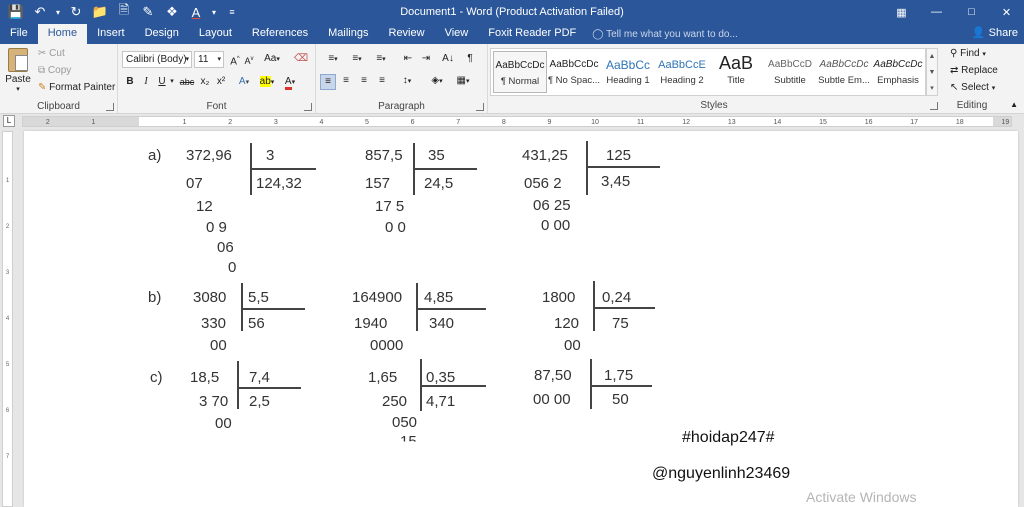  I want to click on style-subtitle: AaBbCcD Subtitle, so click(790, 72).